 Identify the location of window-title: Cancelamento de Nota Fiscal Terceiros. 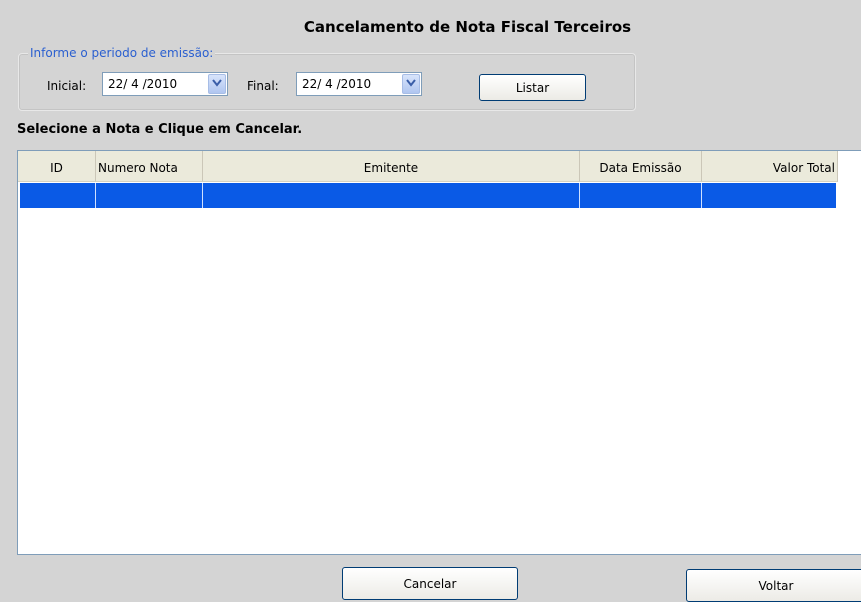
(467, 27).